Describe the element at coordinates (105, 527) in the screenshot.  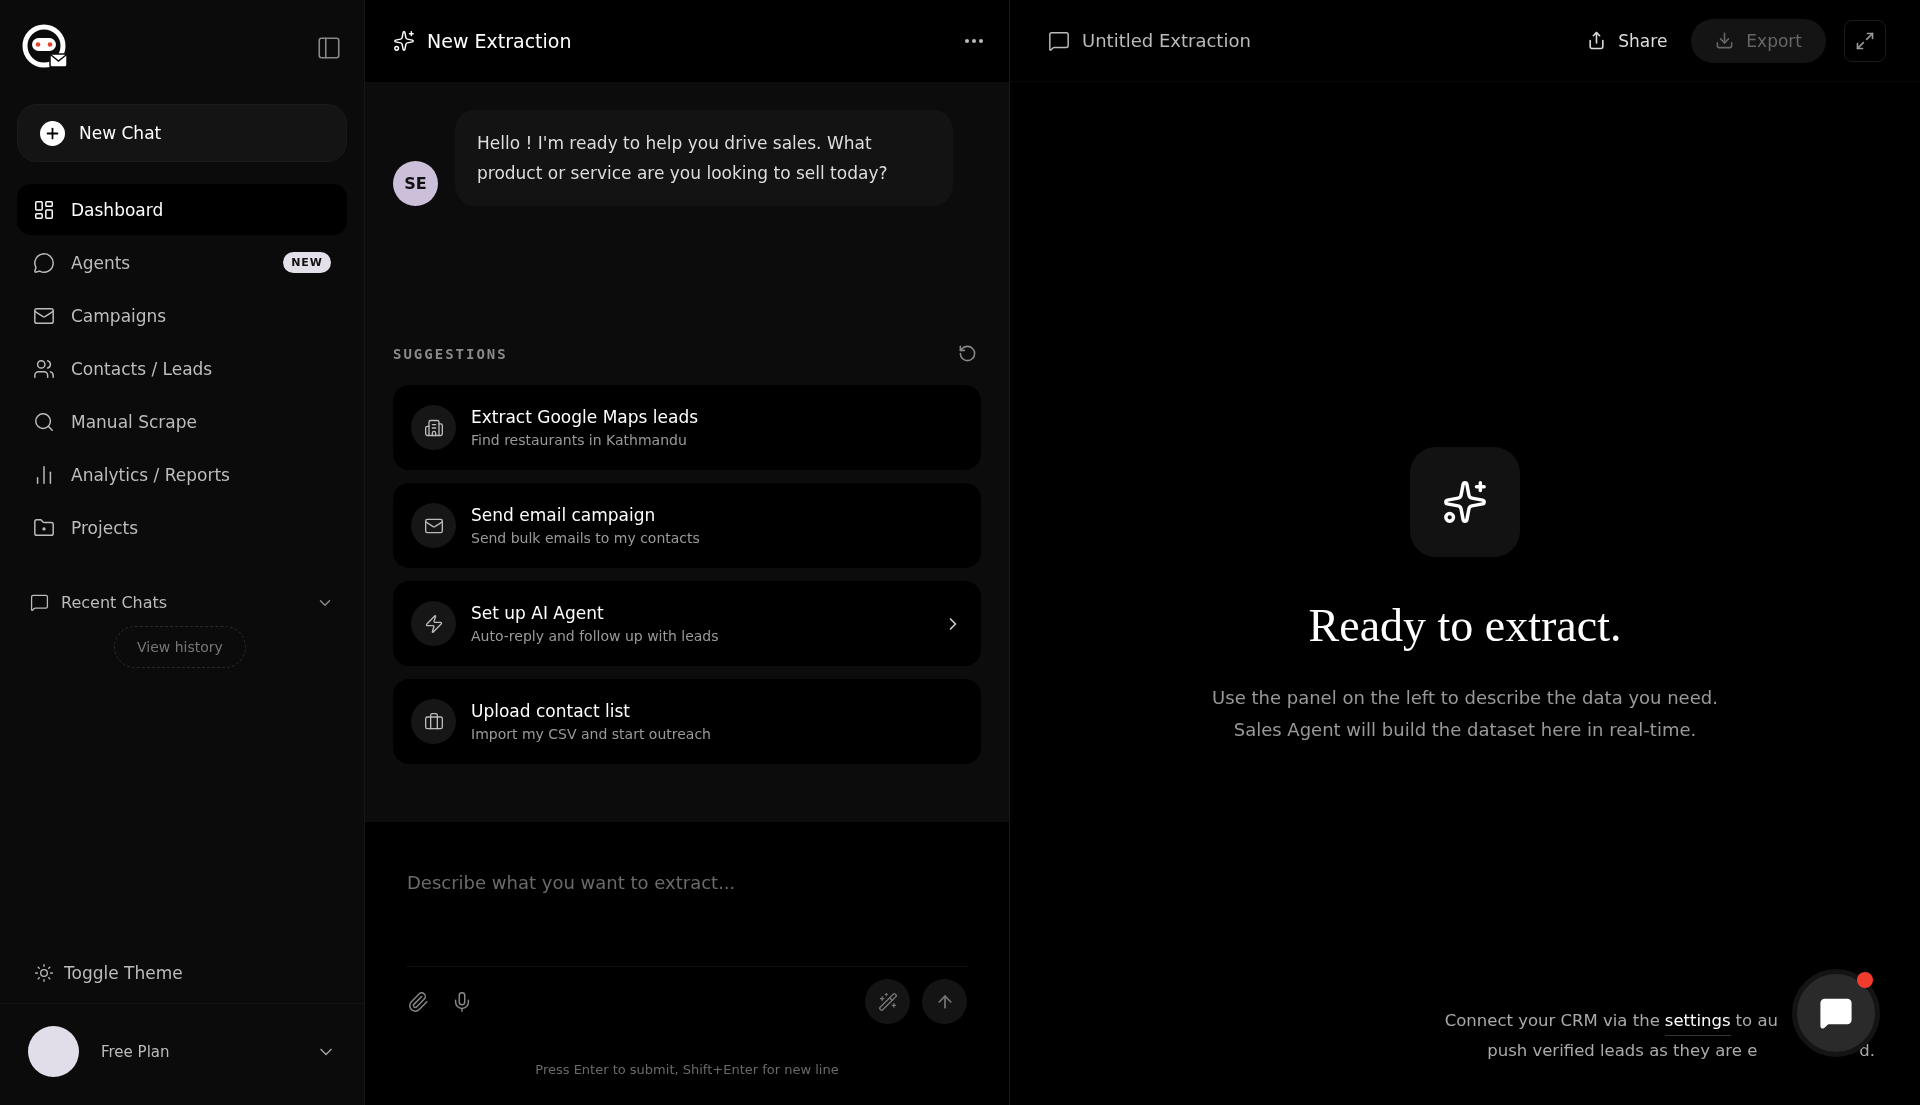
I see `nav-label: Projects` at that location.